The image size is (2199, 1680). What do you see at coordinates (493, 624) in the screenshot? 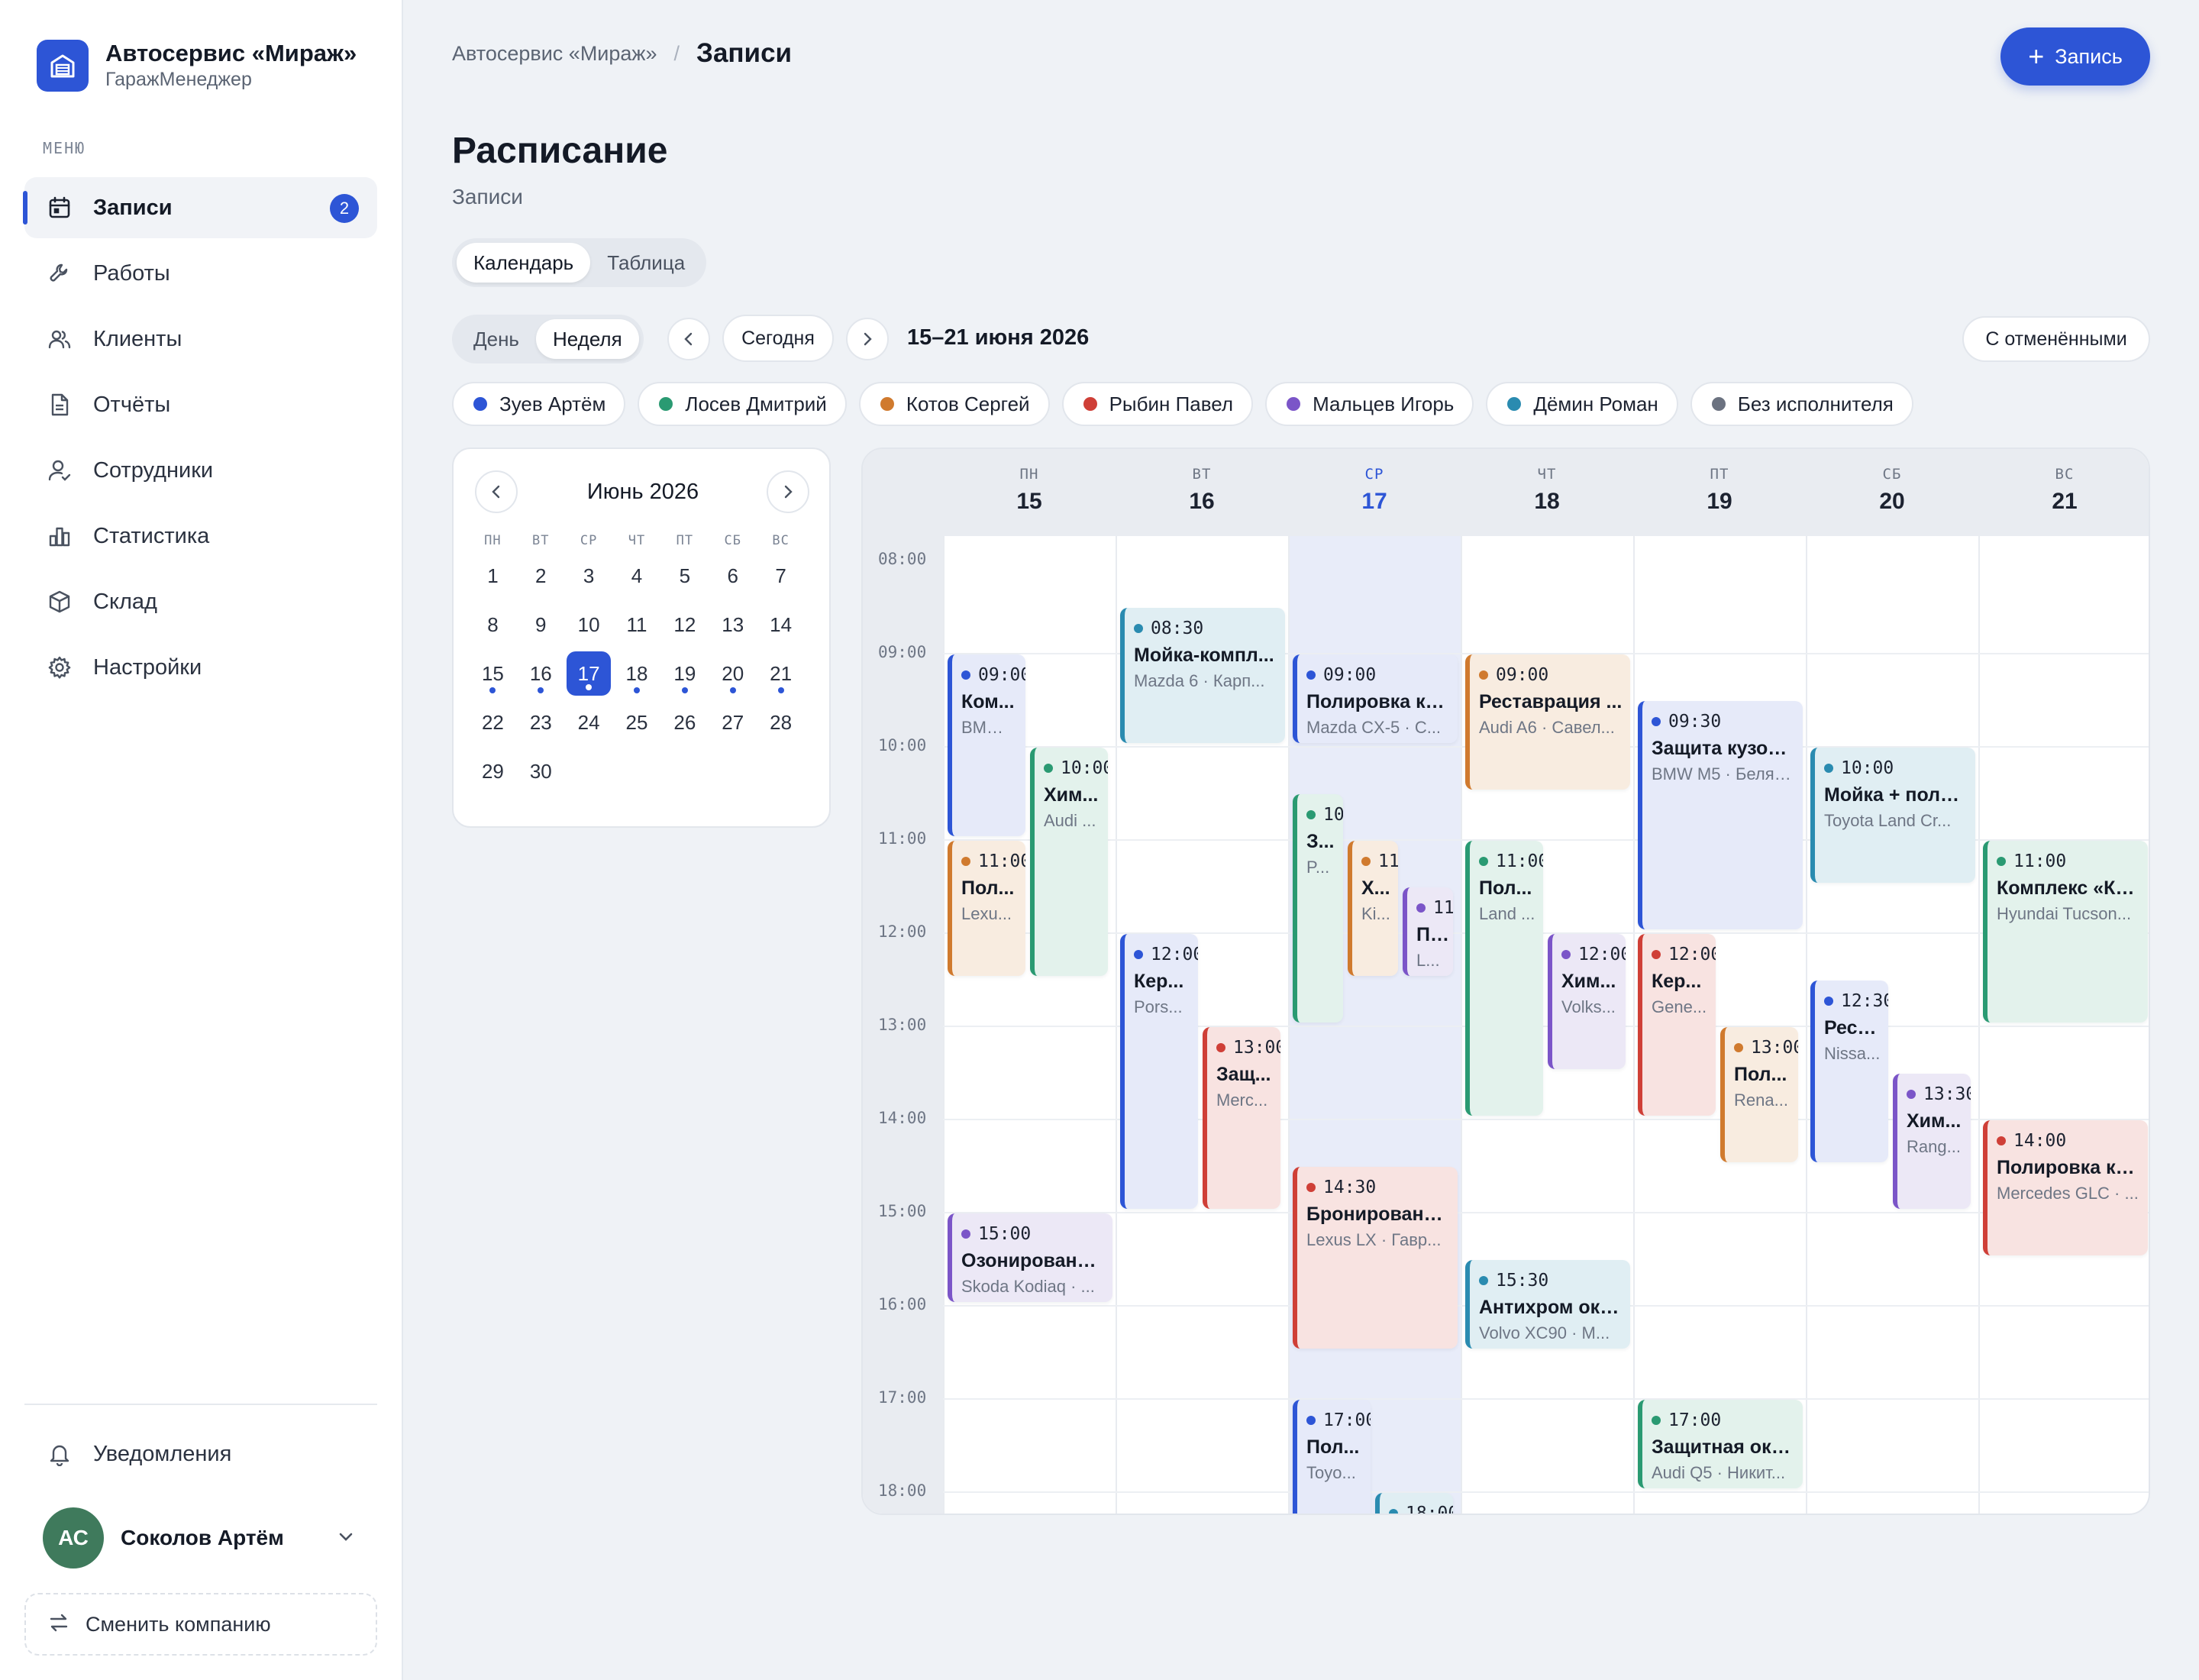
I see `mini-calendar-day: 8` at bounding box center [493, 624].